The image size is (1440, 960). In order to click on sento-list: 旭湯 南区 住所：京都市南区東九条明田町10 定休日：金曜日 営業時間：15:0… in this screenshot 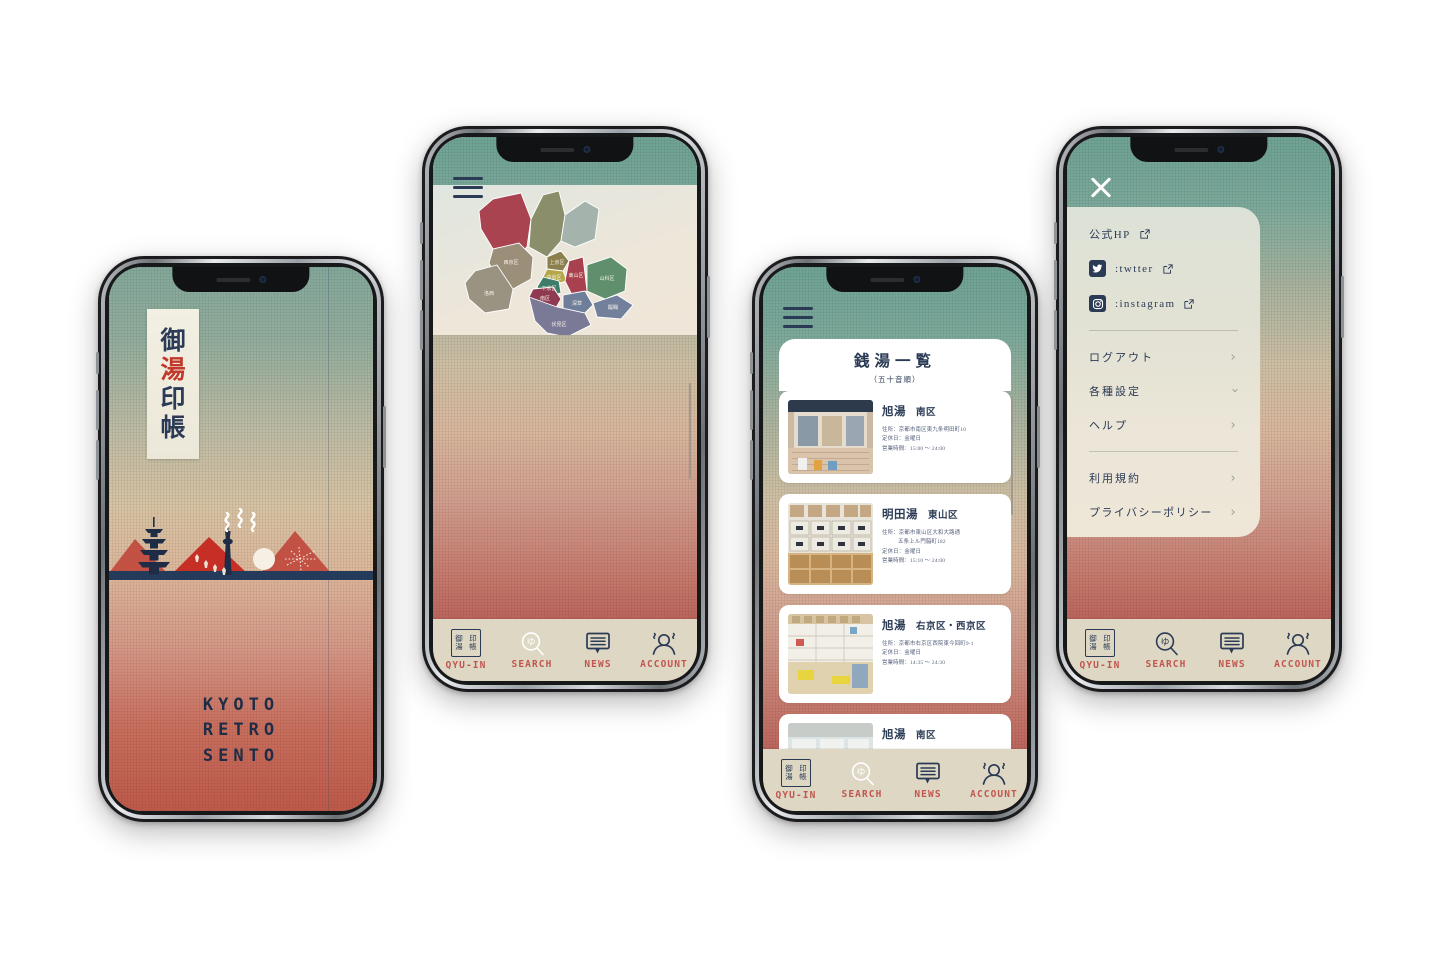, I will do `click(895, 570)`.